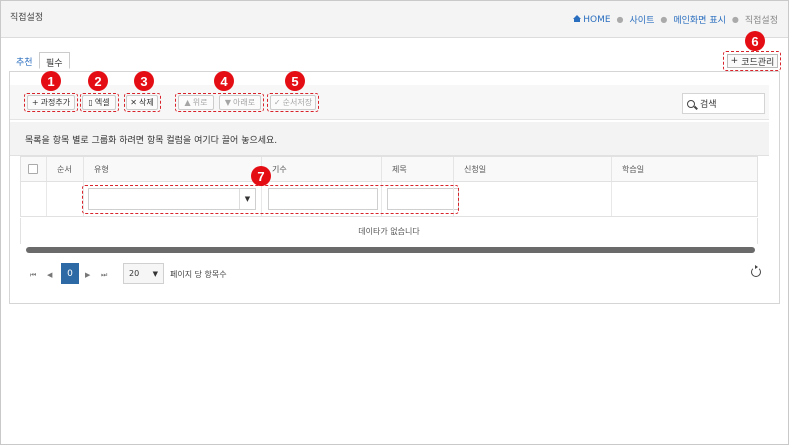 The width and height of the screenshot is (789, 445). Describe the element at coordinates (104, 275) in the screenshot. I see `last-page-icon: ⏭` at that location.